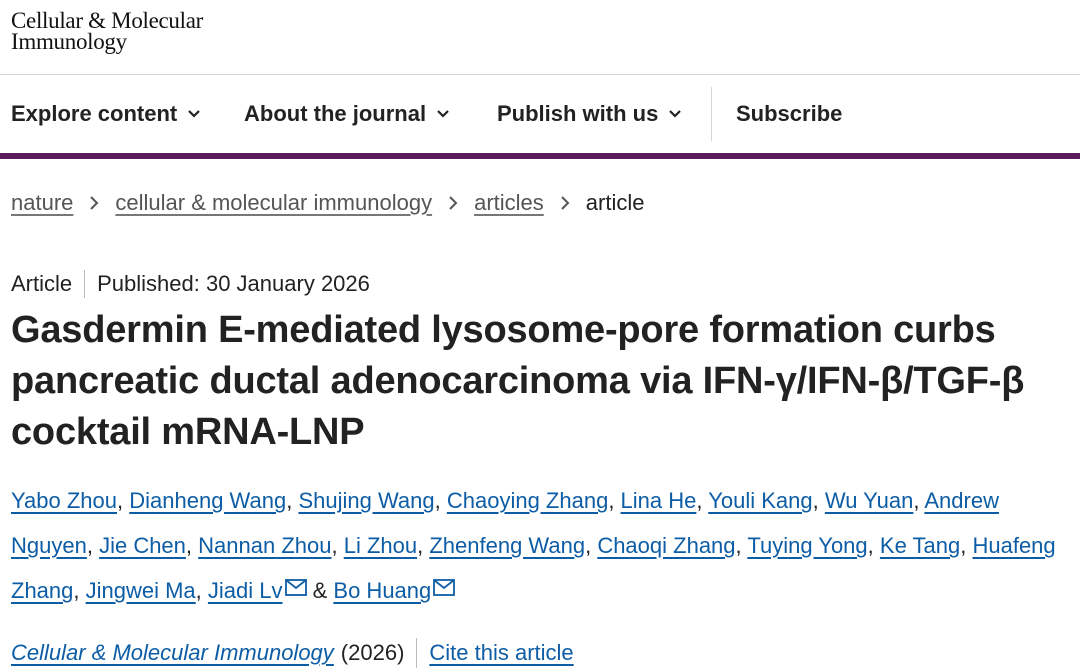 Image resolution: width=1080 pixels, height=669 pixels. I want to click on nav-subscribe-label: Subscribe, so click(789, 113).